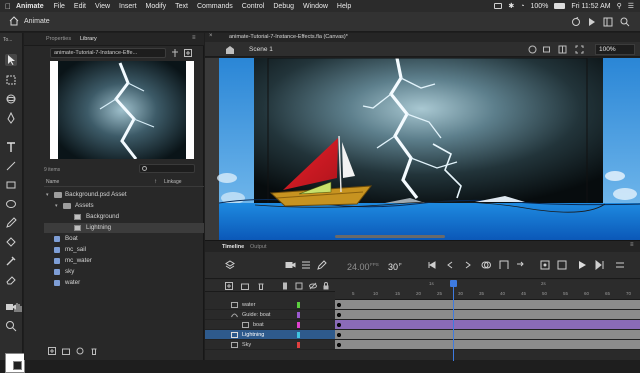 Image resolution: width=640 pixels, height=373 pixels. Describe the element at coordinates (11, 80) in the screenshot. I see `free-transform-tool-icon` at that location.